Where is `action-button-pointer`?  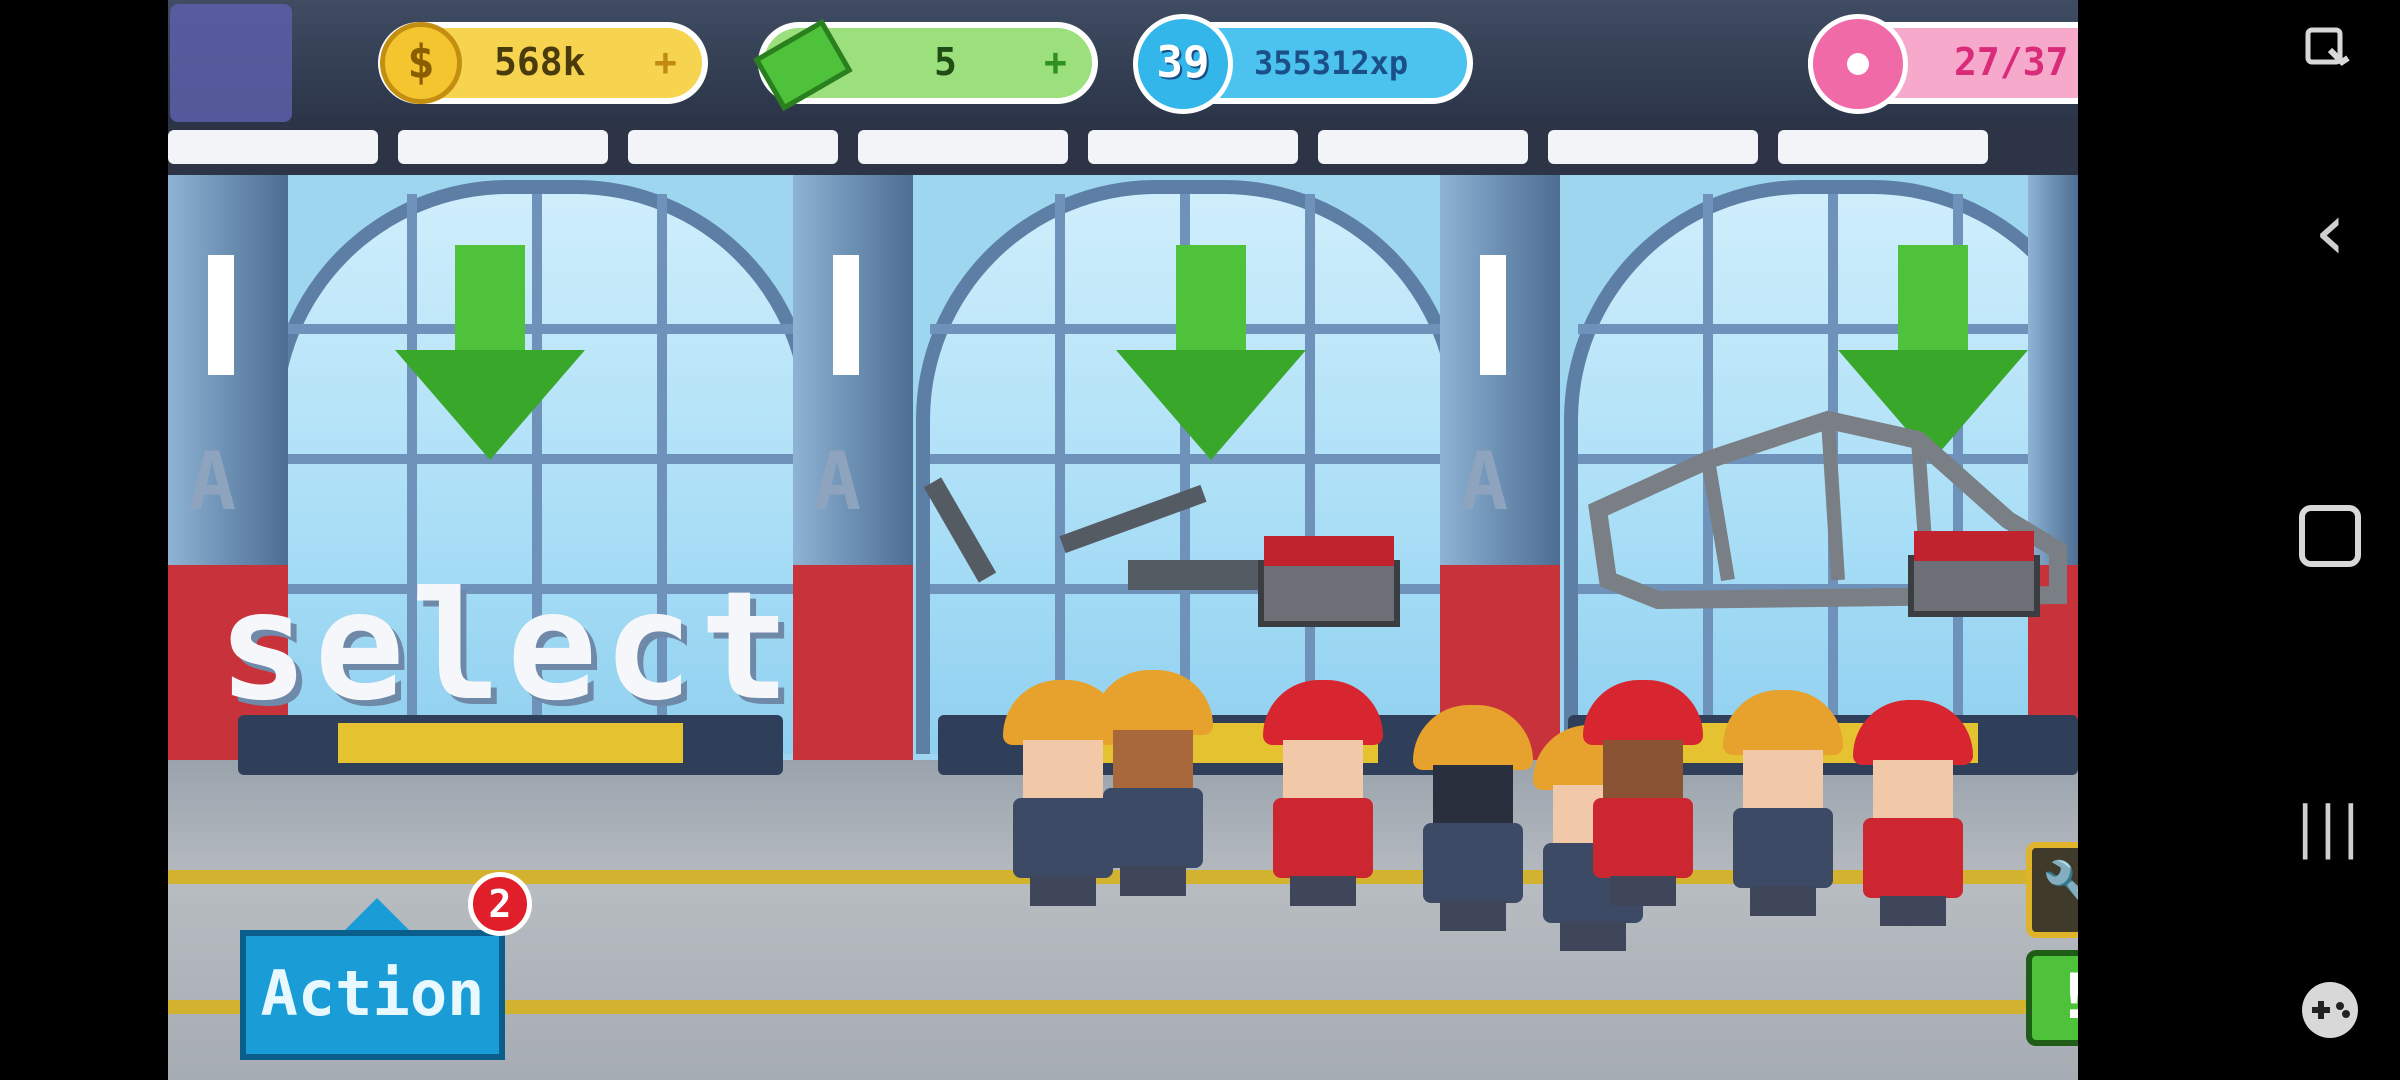 action-button-pointer is located at coordinates (377, 915).